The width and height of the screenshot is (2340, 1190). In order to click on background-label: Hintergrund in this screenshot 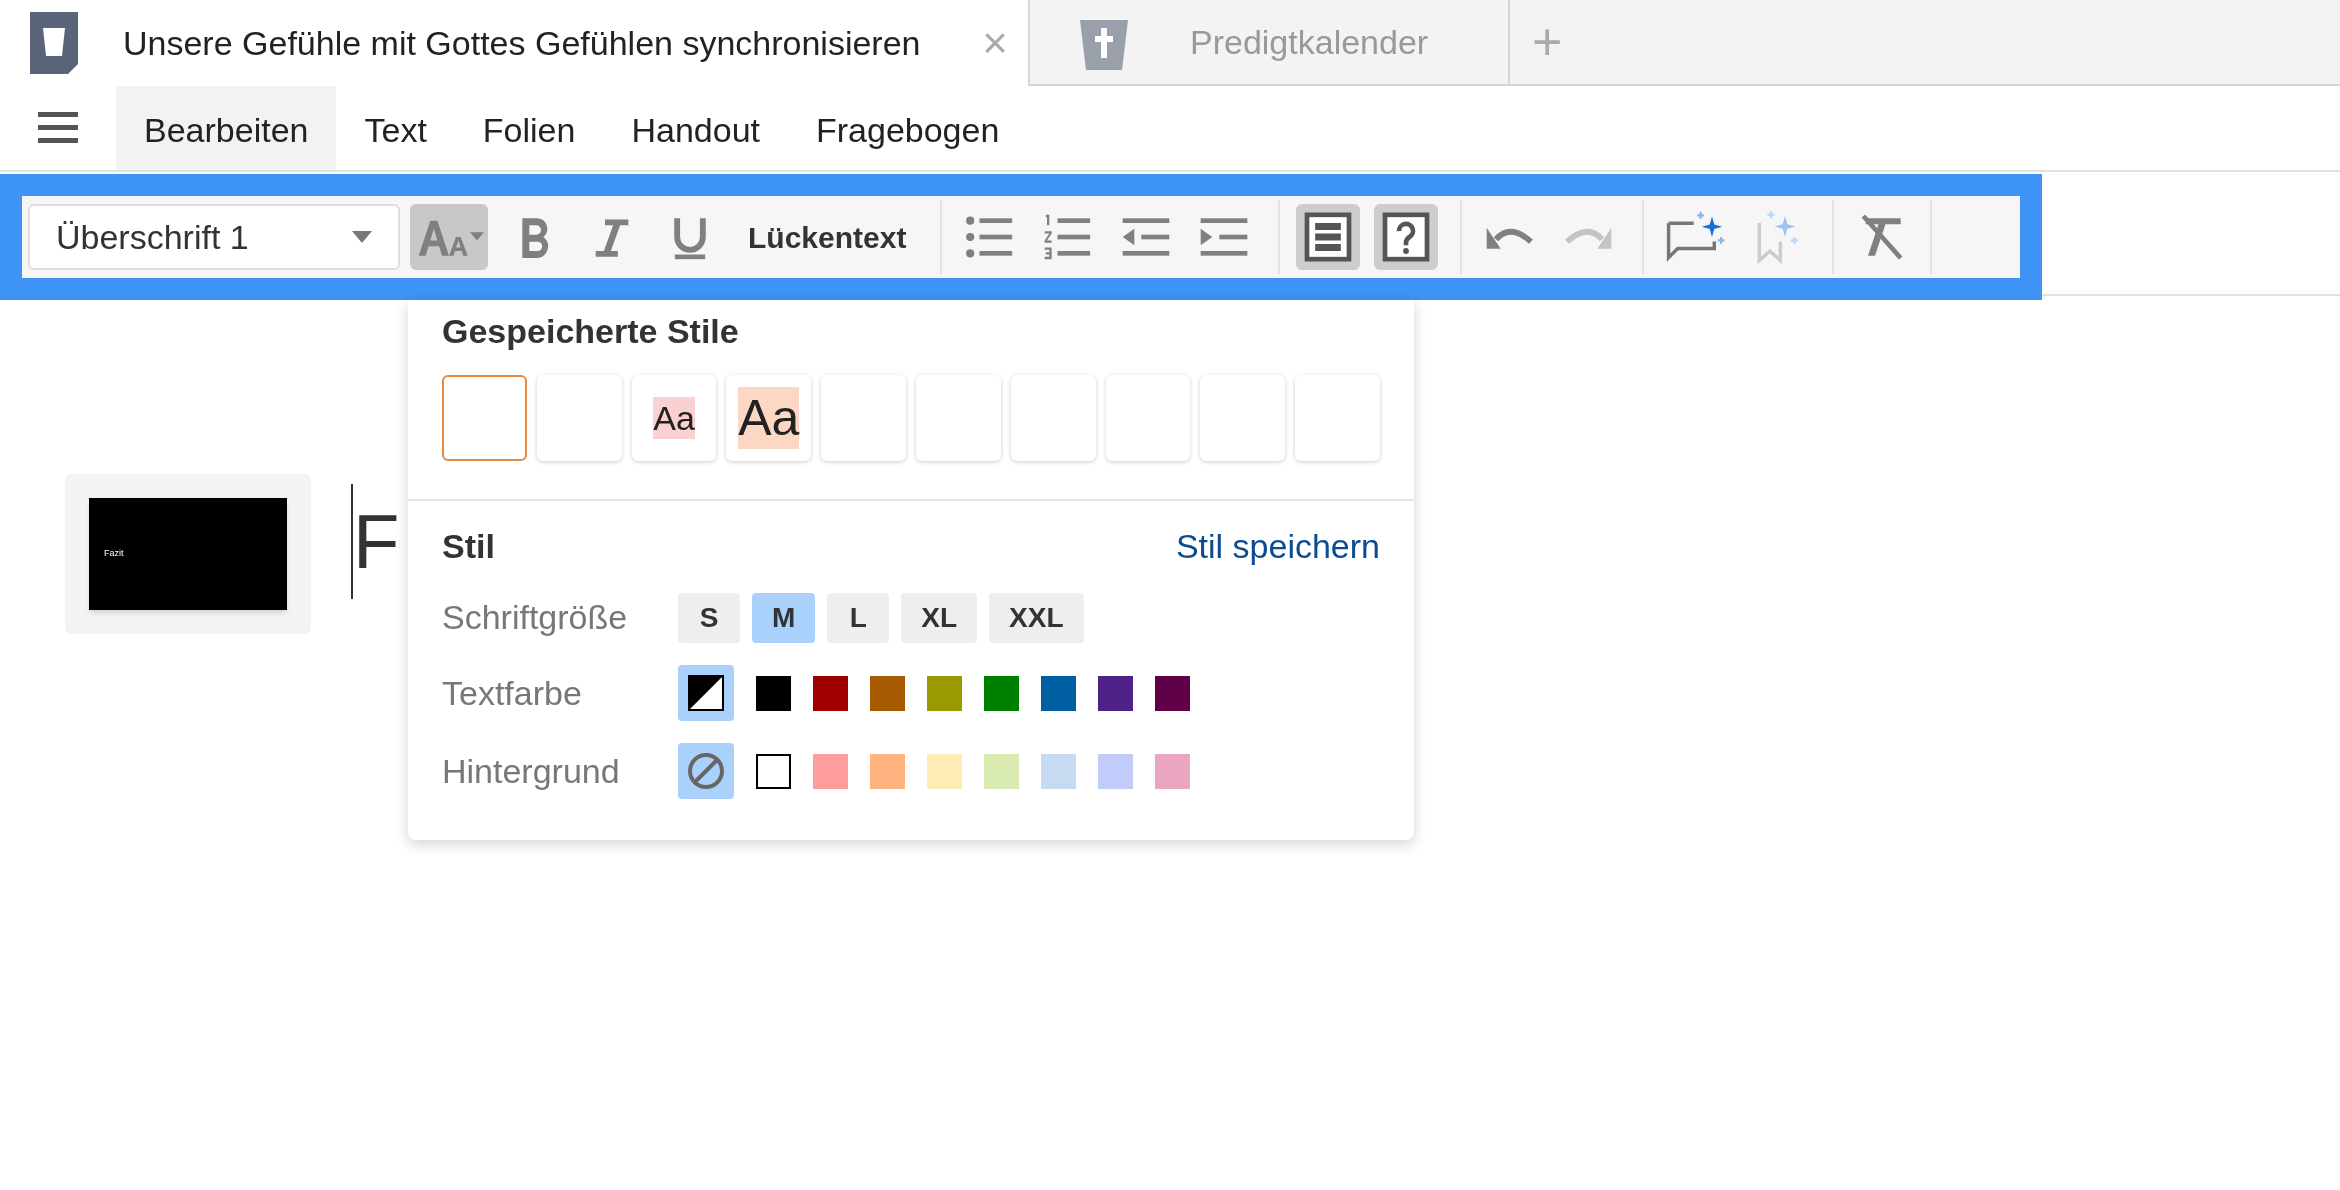, I will do `click(531, 771)`.